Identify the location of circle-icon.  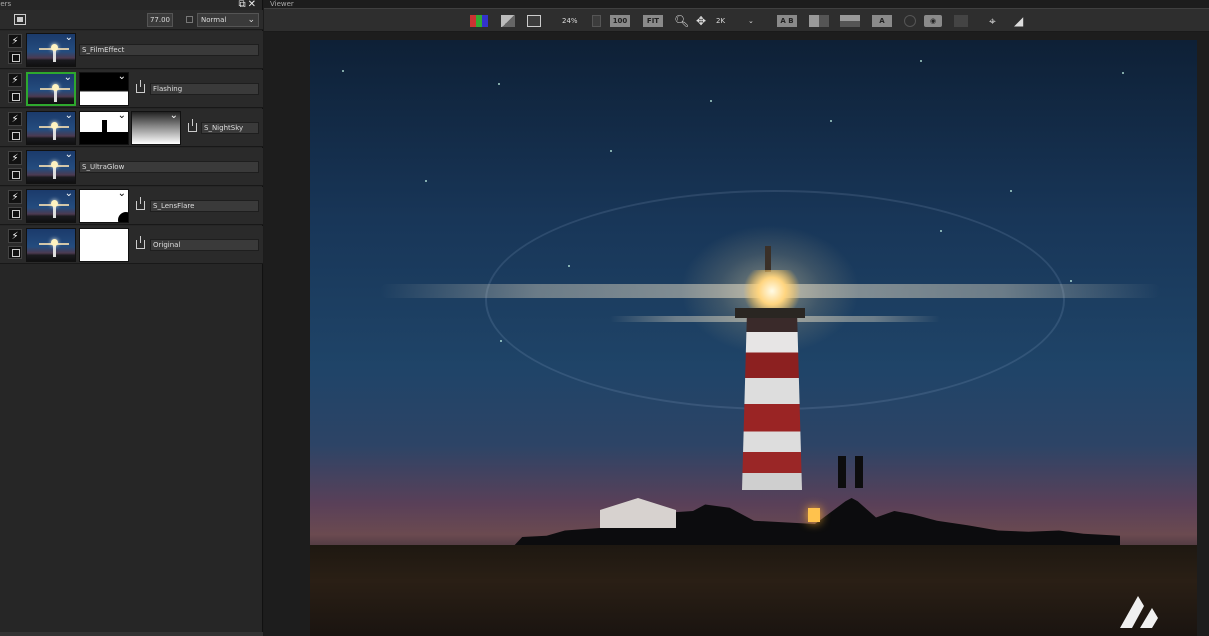
(910, 21).